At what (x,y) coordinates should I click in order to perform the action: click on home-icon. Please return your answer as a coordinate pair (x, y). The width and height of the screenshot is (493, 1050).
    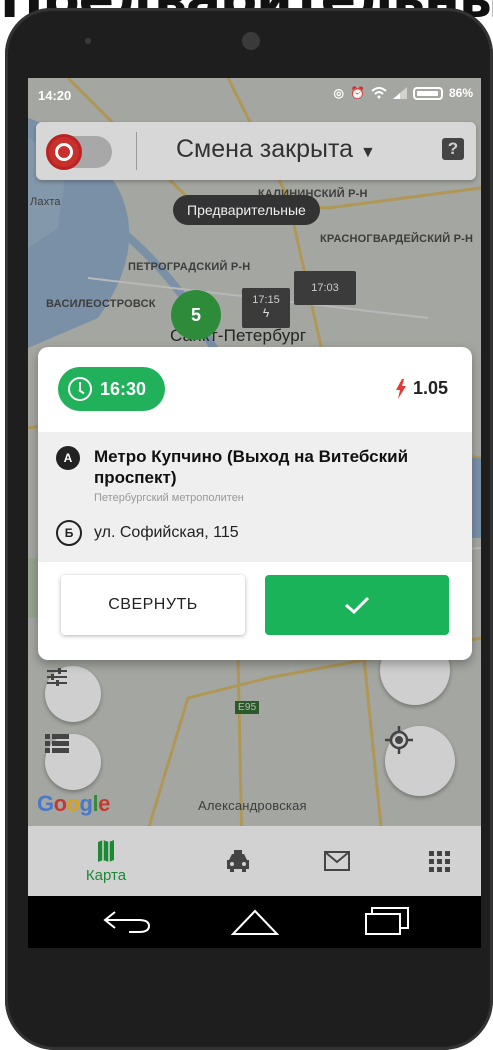
    Looking at the image, I should click on (255, 922).